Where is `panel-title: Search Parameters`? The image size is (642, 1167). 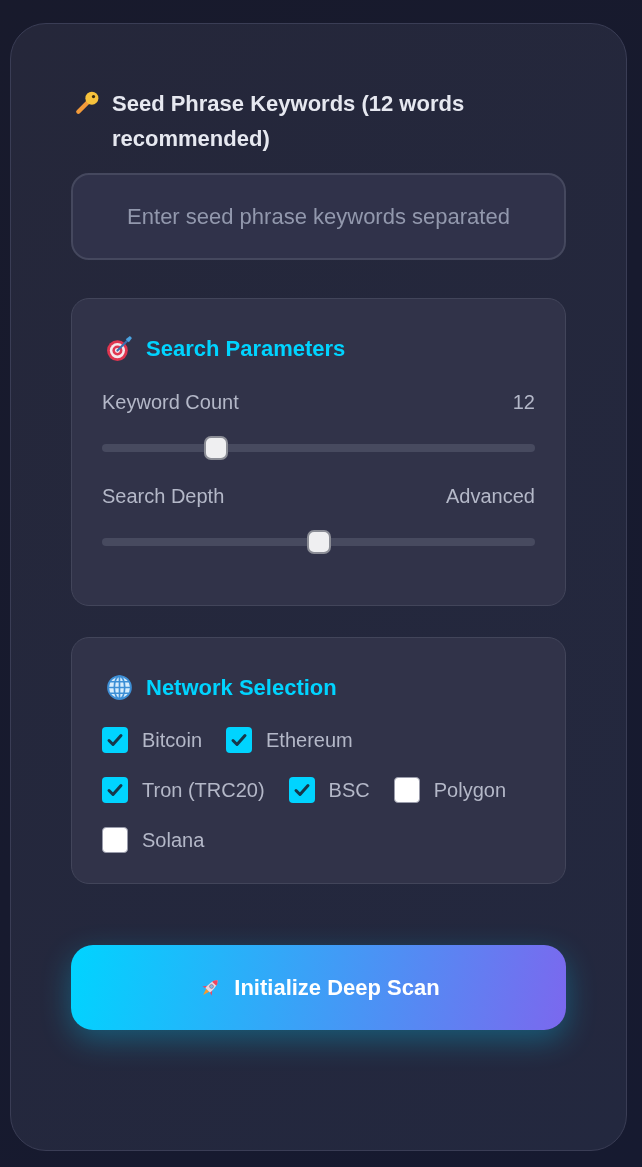 panel-title: Search Parameters is located at coordinates (246, 349).